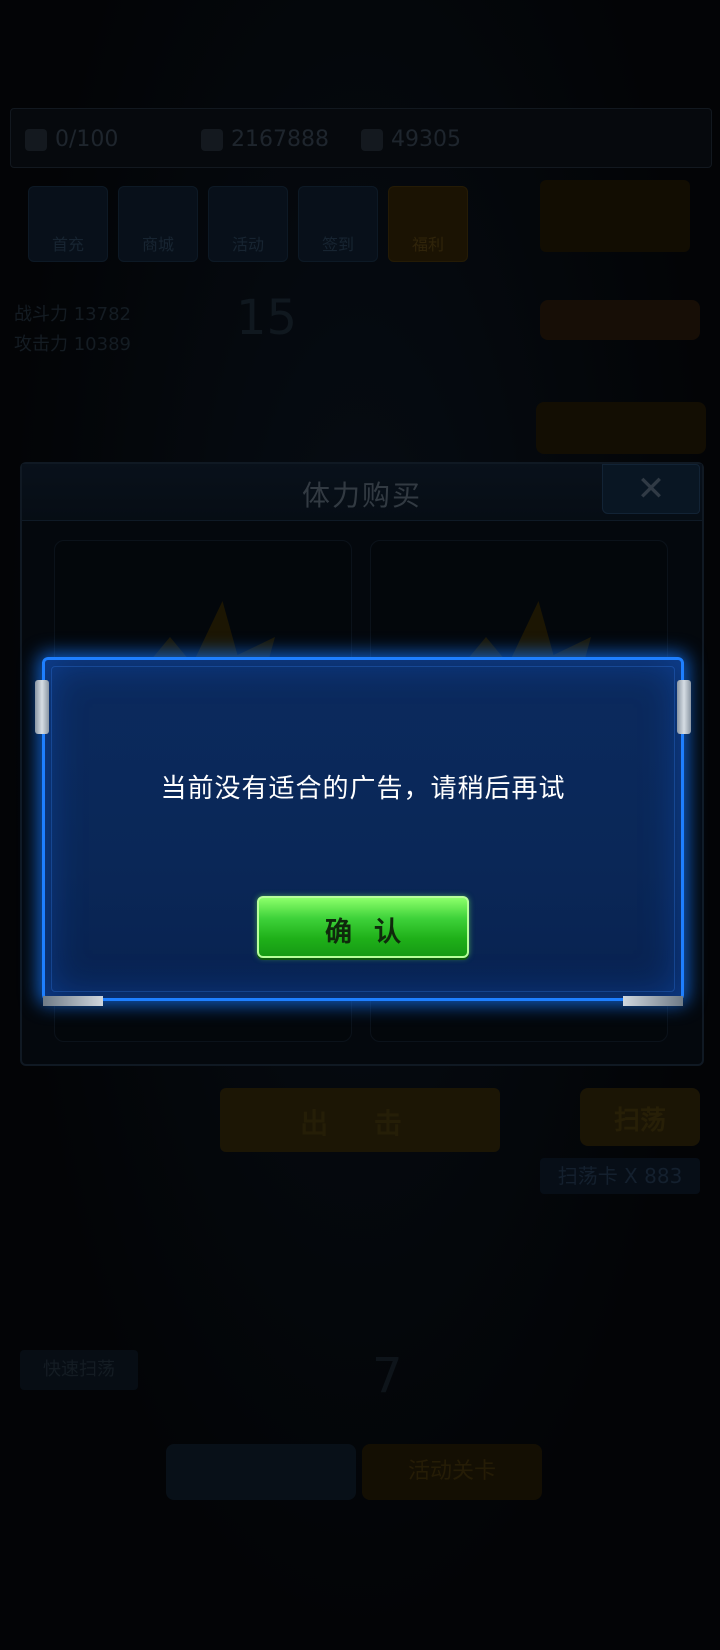  I want to click on frame-bracket-left, so click(42, 707).